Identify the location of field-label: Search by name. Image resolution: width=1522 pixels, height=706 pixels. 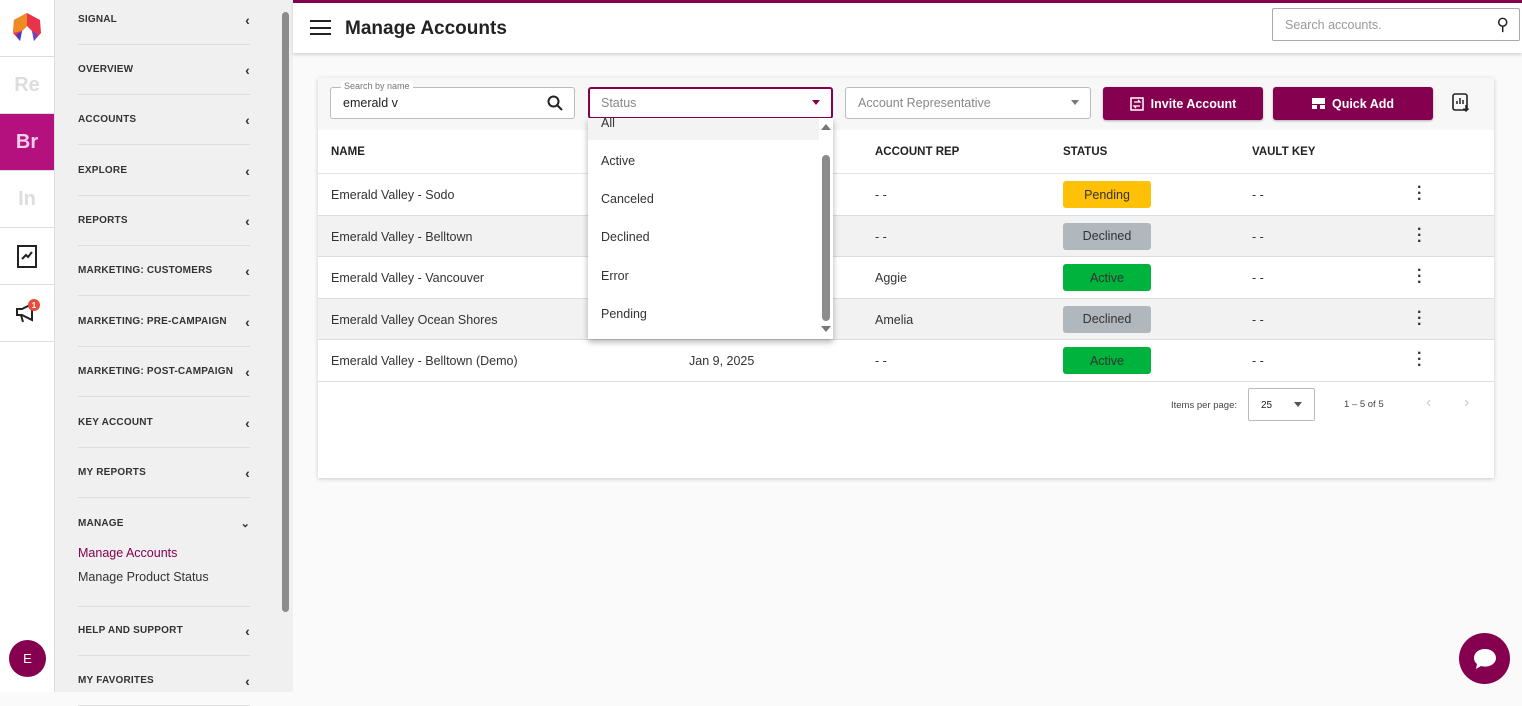
(377, 86).